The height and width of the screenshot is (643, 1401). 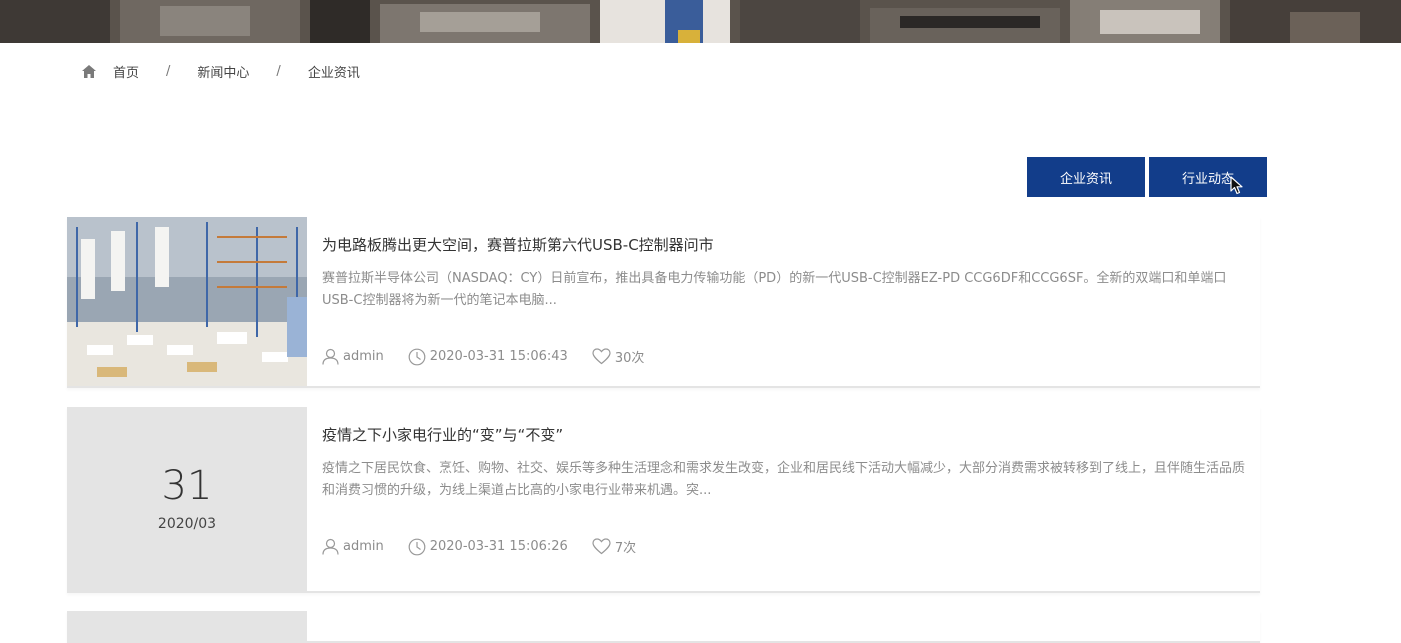 I want to click on news-list-item, so click(x=663, y=627).